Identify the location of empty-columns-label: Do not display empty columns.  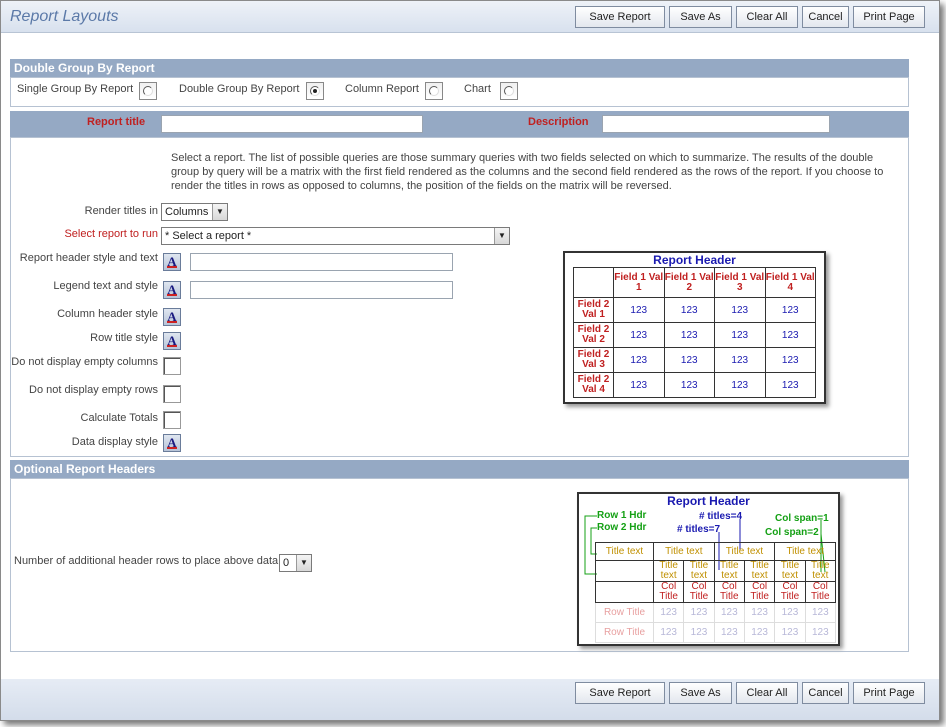
(84, 362).